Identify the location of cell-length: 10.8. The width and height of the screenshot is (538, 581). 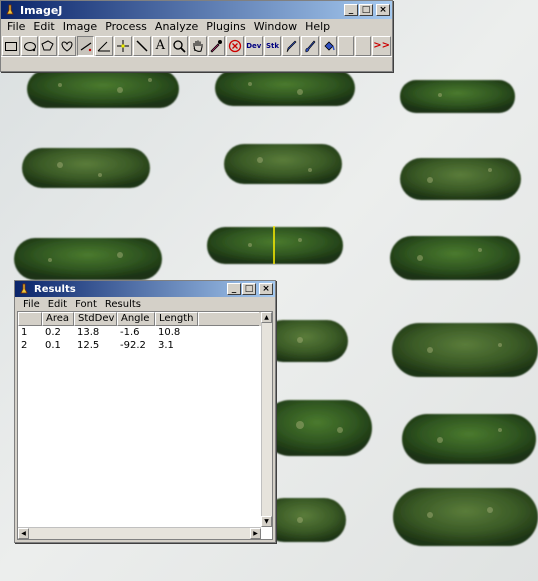
(169, 332).